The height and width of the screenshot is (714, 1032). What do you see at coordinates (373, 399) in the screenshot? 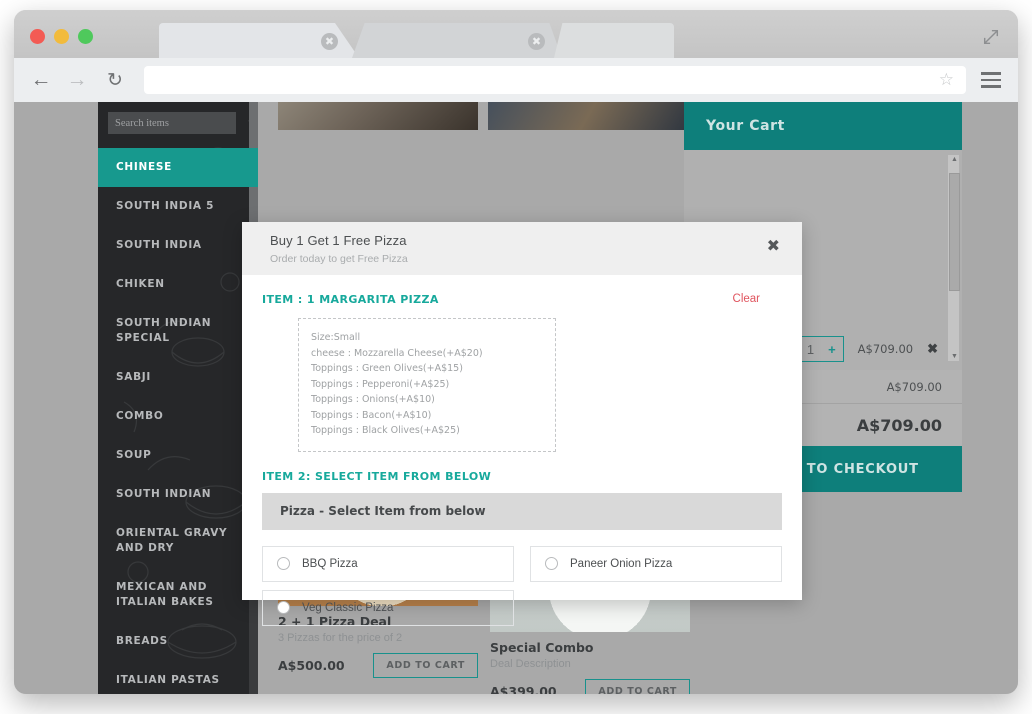
I see `item1-option-line: Toppings : Onions(+A$10)` at bounding box center [373, 399].